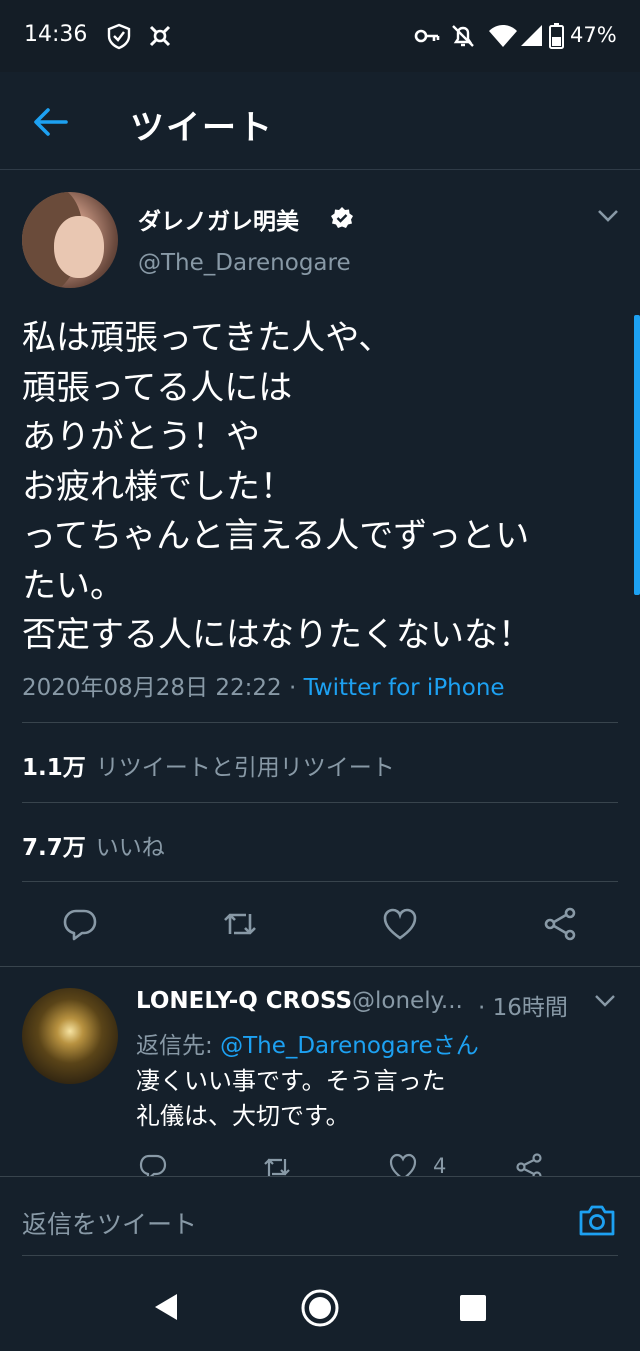 This screenshot has height=1351, width=640. Describe the element at coordinates (70, 1036) in the screenshot. I see `reply-avatar` at that location.